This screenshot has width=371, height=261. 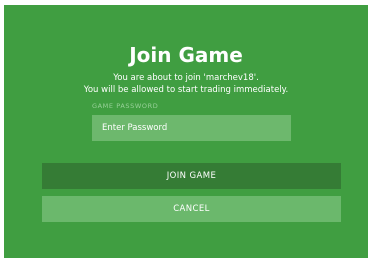 I want to click on password-label: GAME PASSWORD, so click(x=125, y=106).